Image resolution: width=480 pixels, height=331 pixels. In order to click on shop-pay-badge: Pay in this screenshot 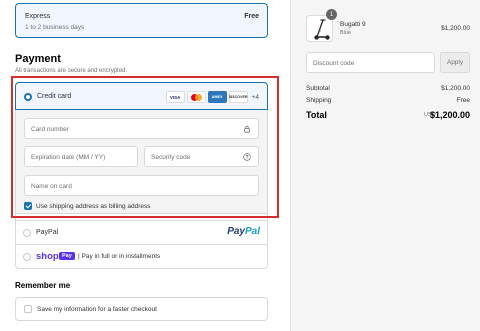, I will do `click(67, 256)`.